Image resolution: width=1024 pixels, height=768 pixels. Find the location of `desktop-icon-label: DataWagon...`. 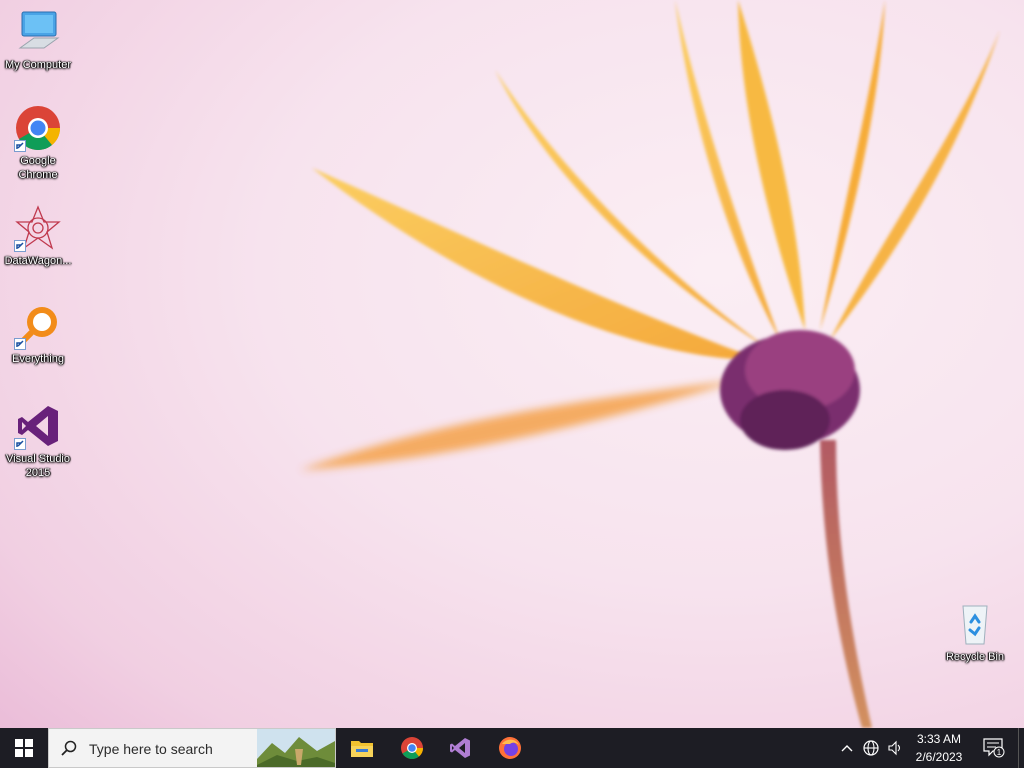

desktop-icon-label: DataWagon... is located at coordinates (38, 261).